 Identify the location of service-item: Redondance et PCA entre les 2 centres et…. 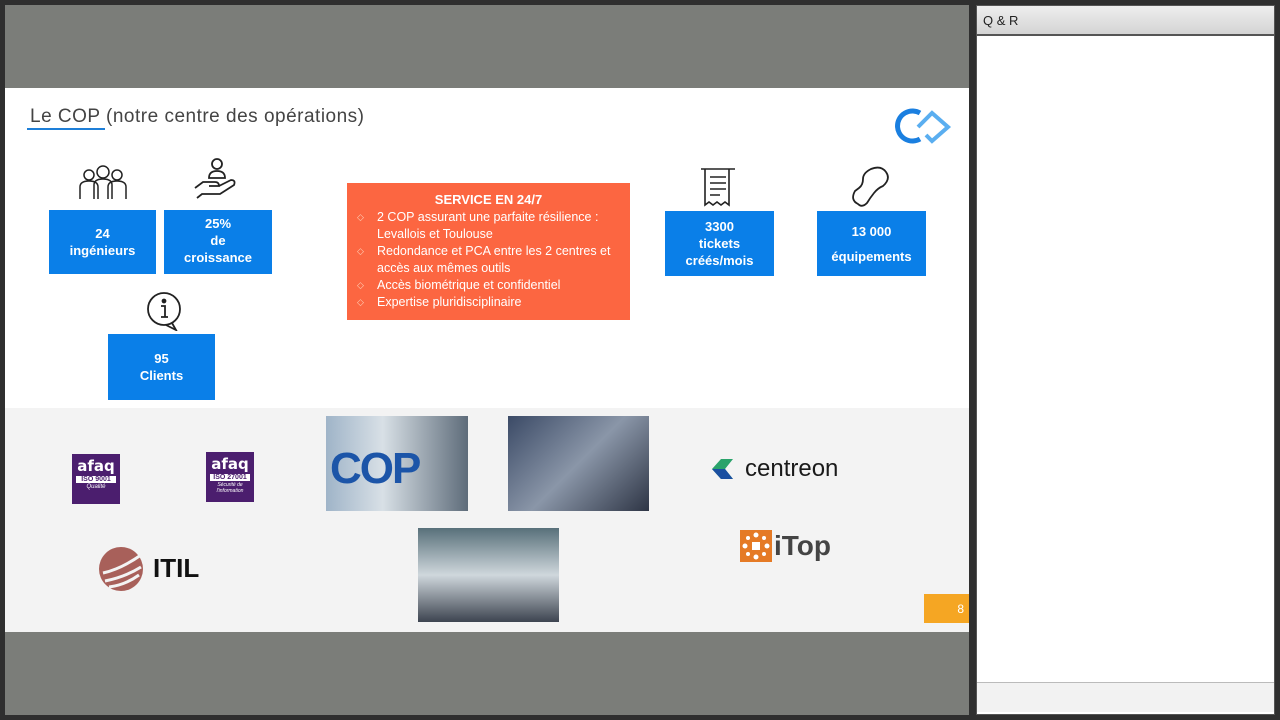
(488, 260).